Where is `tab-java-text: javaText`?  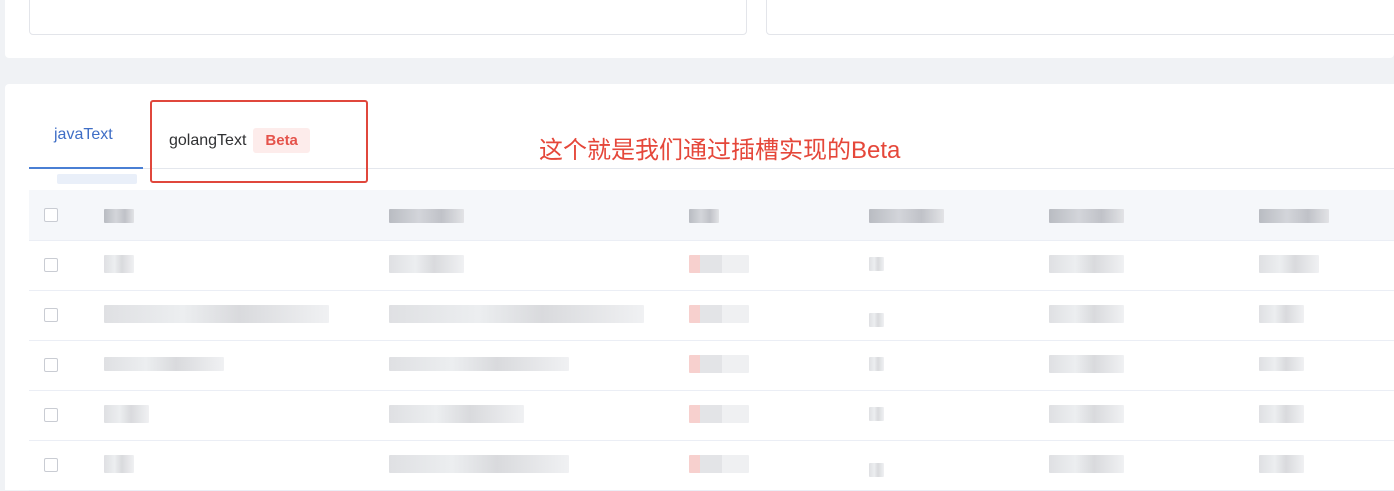
tab-java-text: javaText is located at coordinates (83, 135).